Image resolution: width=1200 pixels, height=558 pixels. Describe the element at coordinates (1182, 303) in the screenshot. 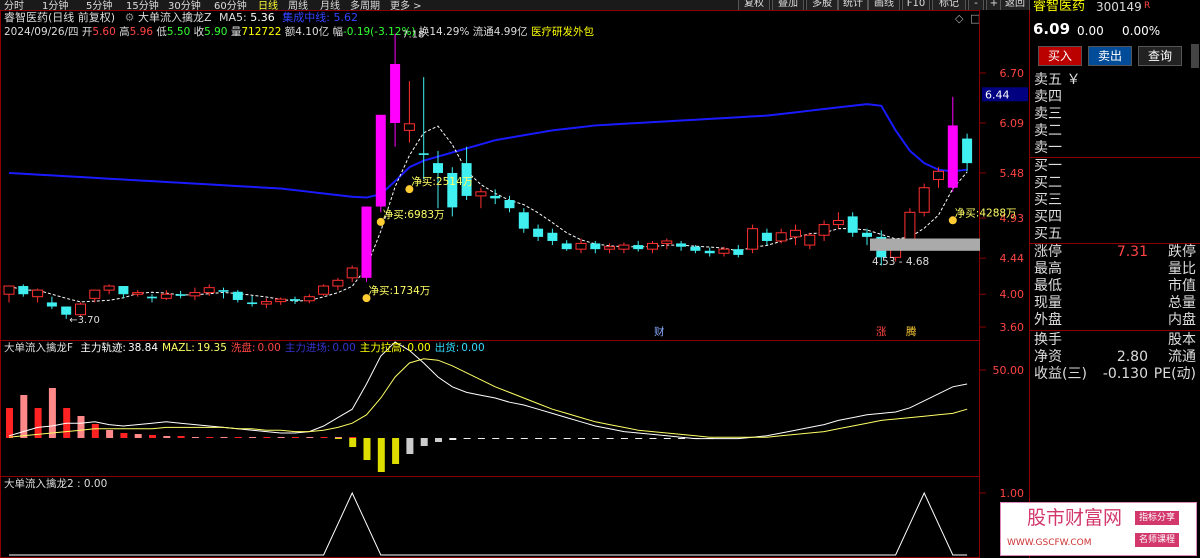

I see `stat-right-label: 总量` at that location.